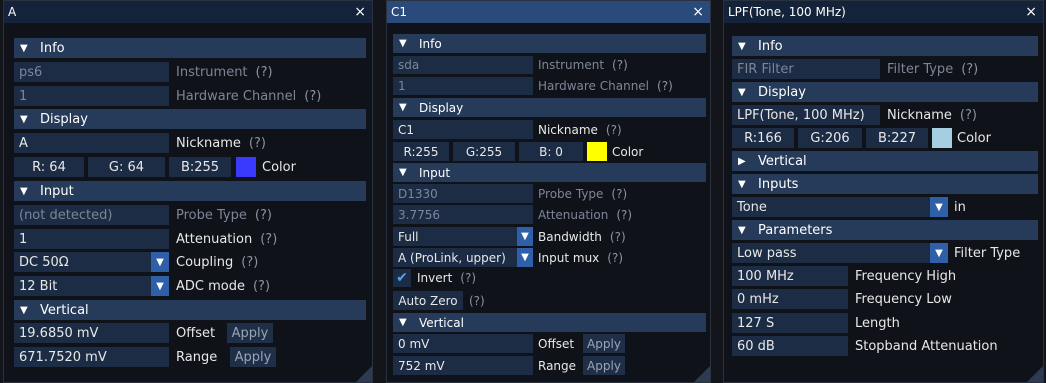  Describe the element at coordinates (790, 299) in the screenshot. I see `frequency-low-input: 0 mHz` at that location.